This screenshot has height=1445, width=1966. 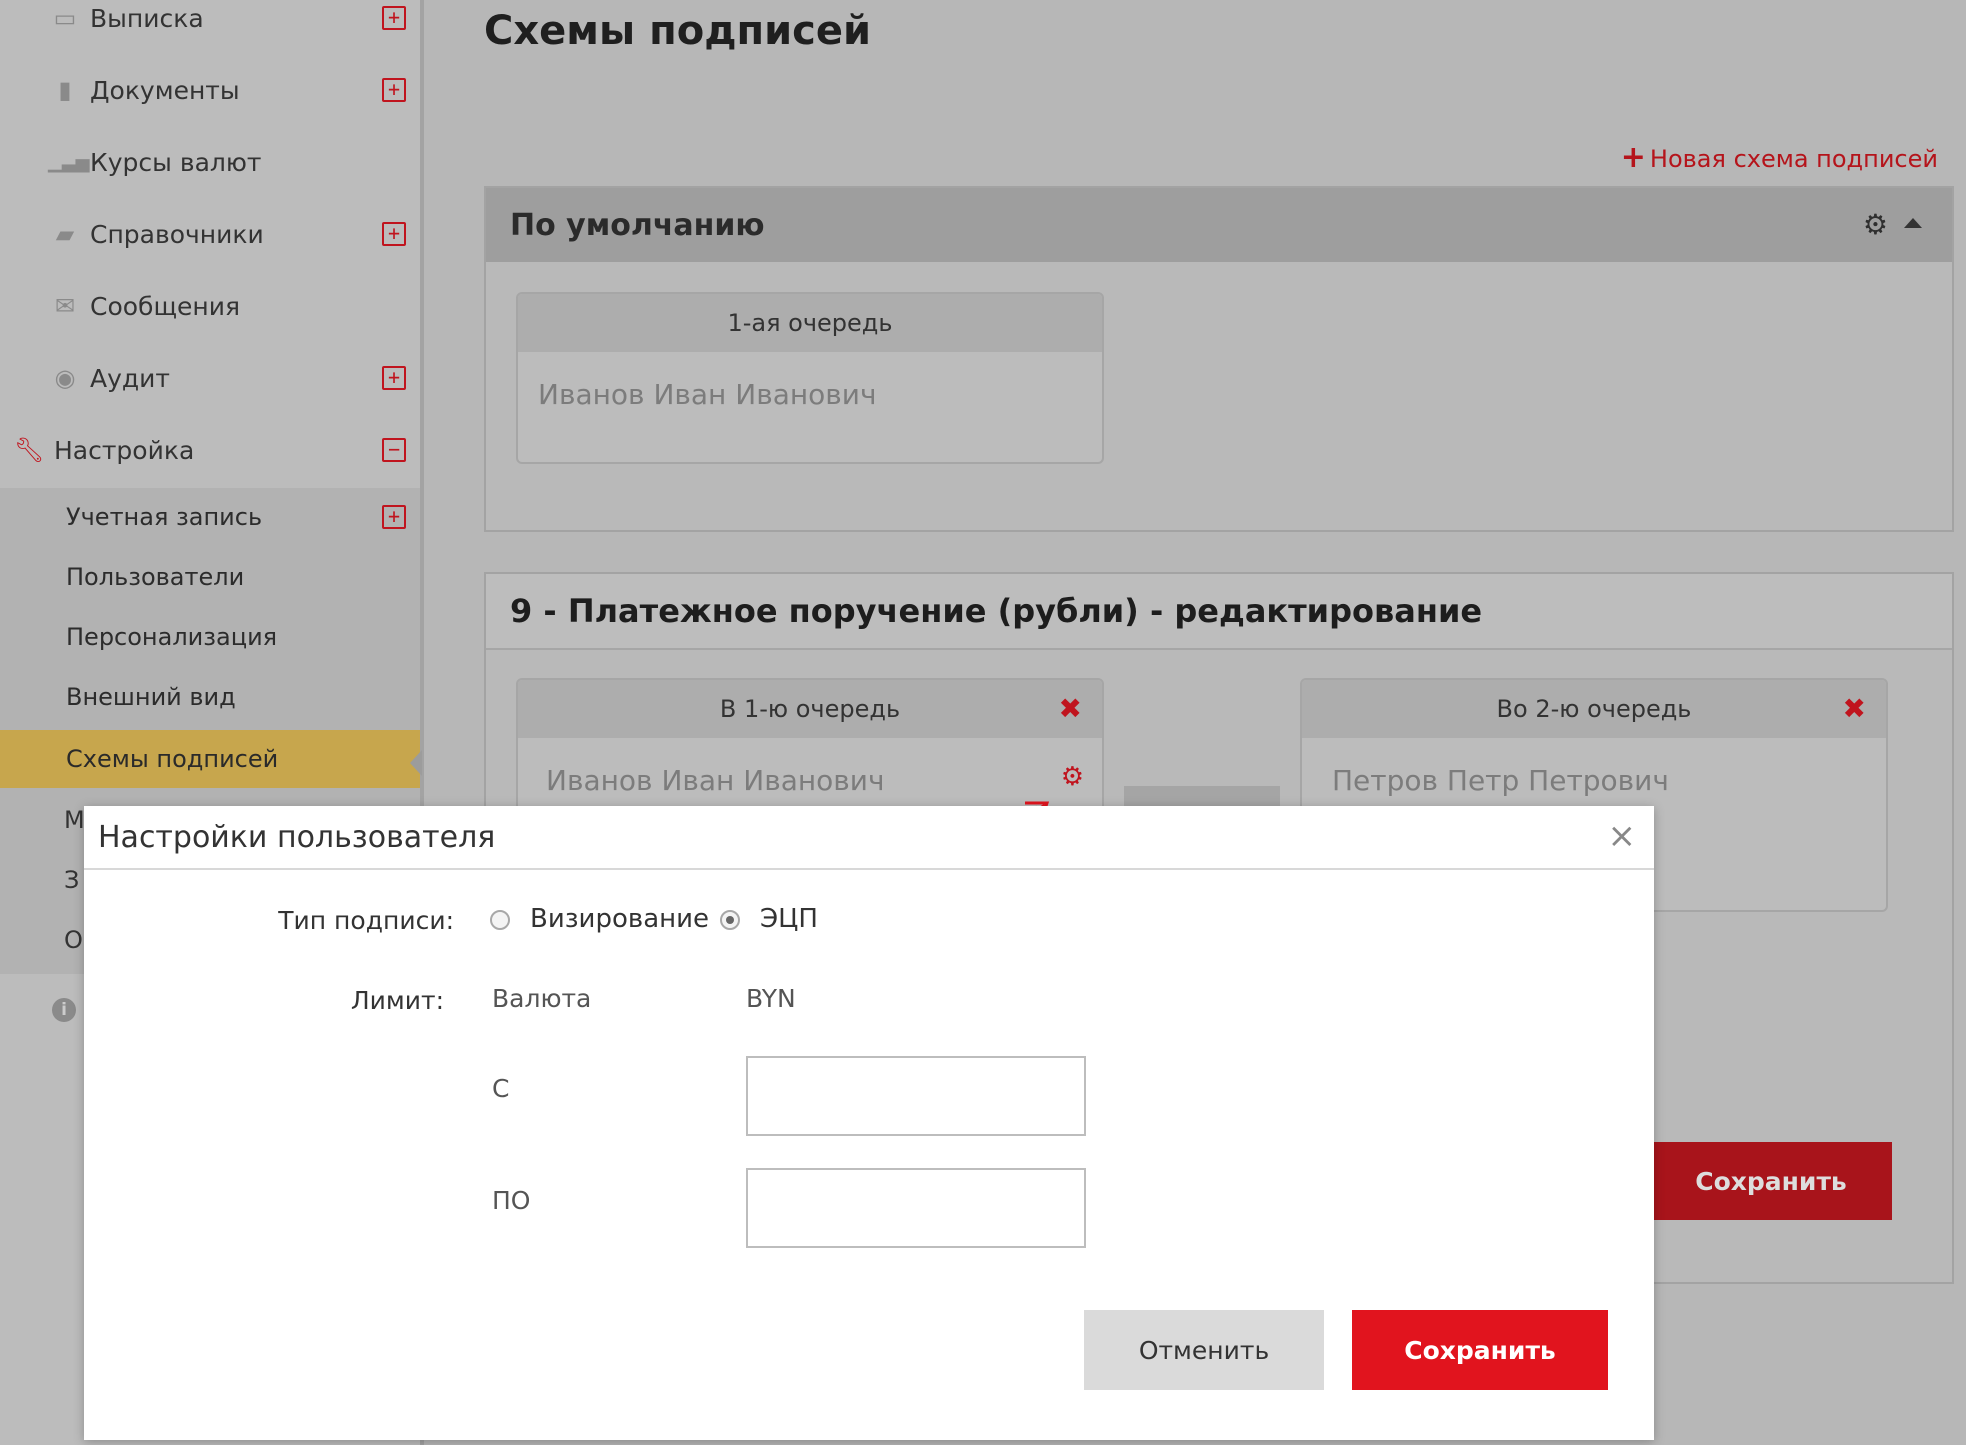 I want to click on sidebar-subitem-label: Схемы подписей, so click(x=172, y=759).